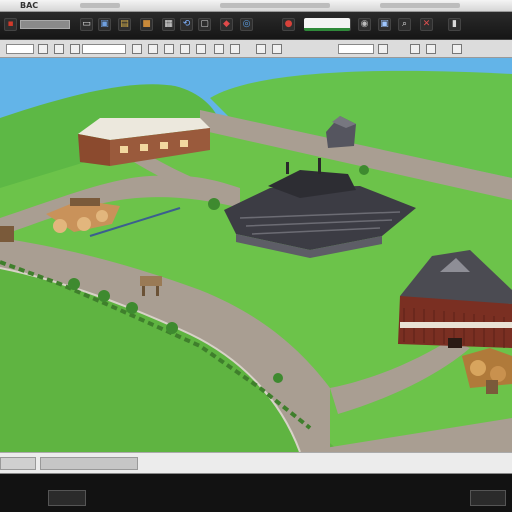 The height and width of the screenshot is (512, 512). I want to click on marker-icon: ◆, so click(226, 24).